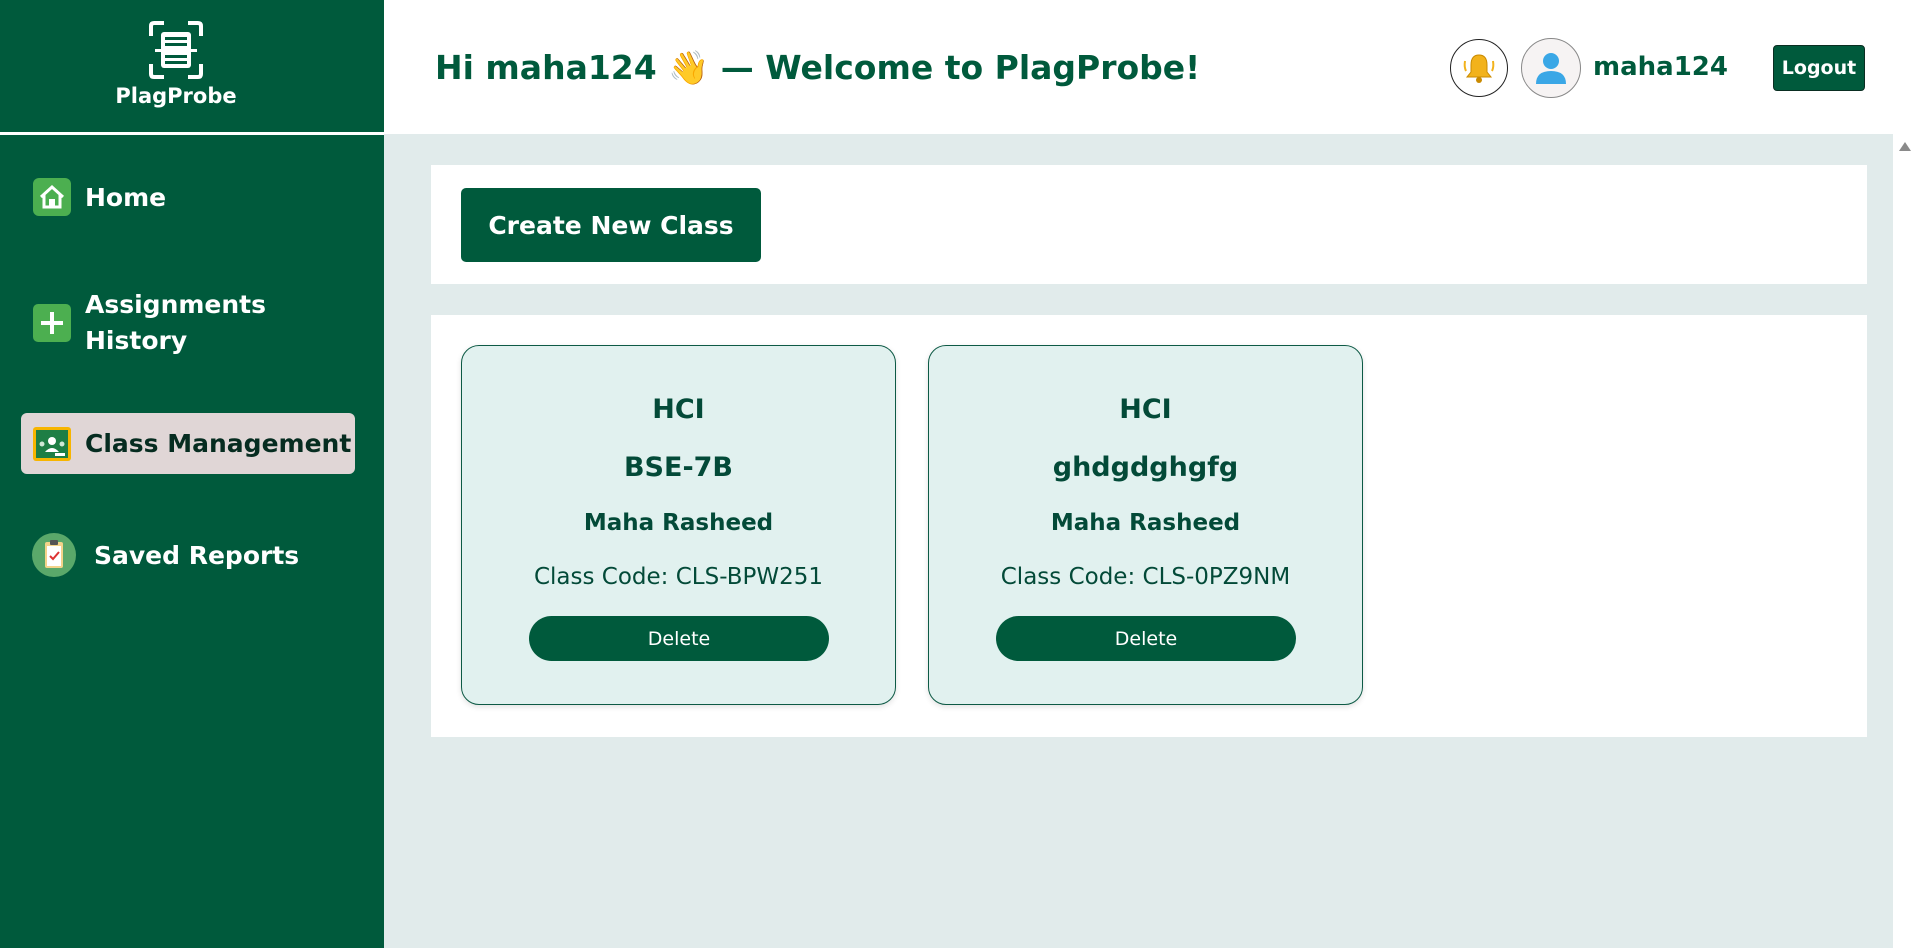 This screenshot has height=948, width=1915. Describe the element at coordinates (52, 323) in the screenshot. I see `plus-icon` at that location.